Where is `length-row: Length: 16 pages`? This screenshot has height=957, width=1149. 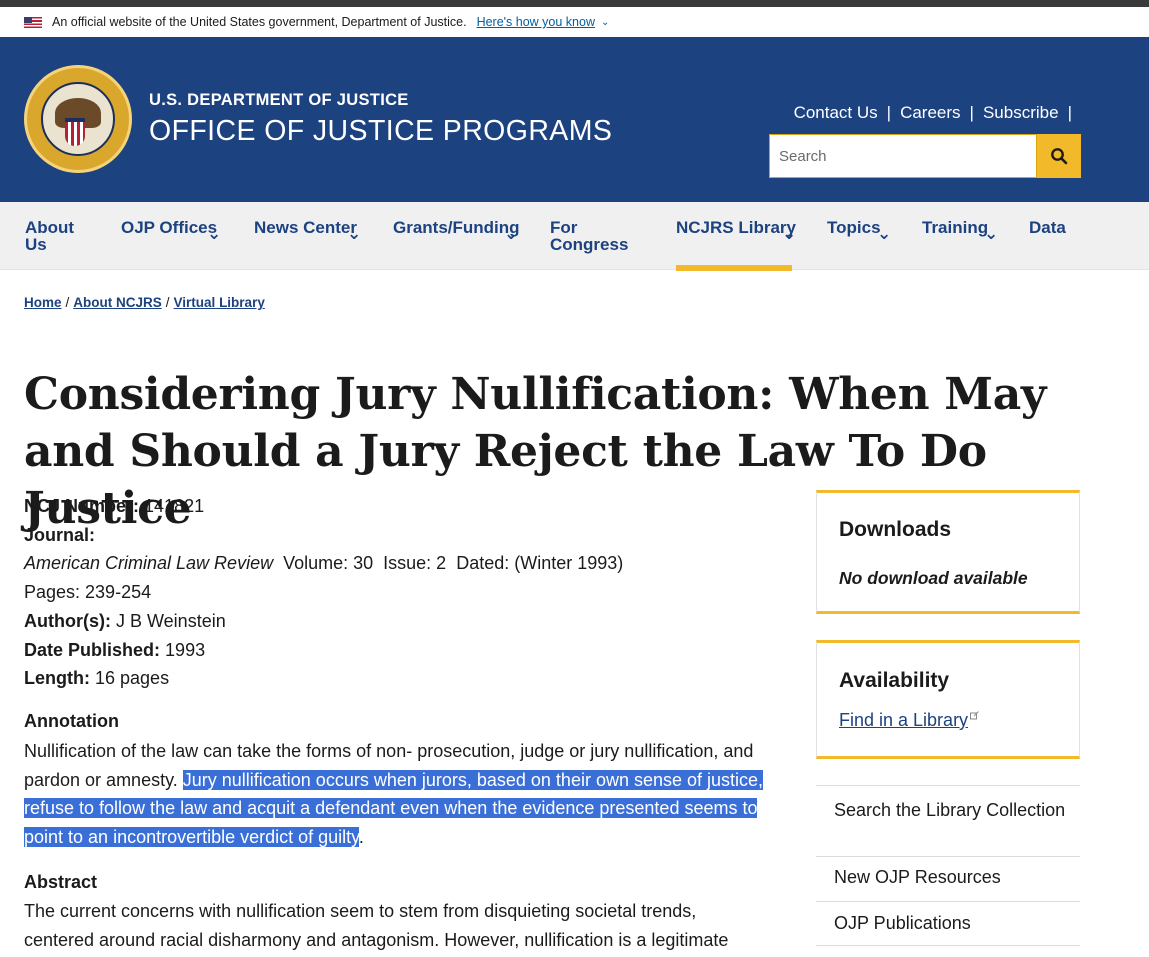
length-row: Length: 16 pages is located at coordinates (404, 678).